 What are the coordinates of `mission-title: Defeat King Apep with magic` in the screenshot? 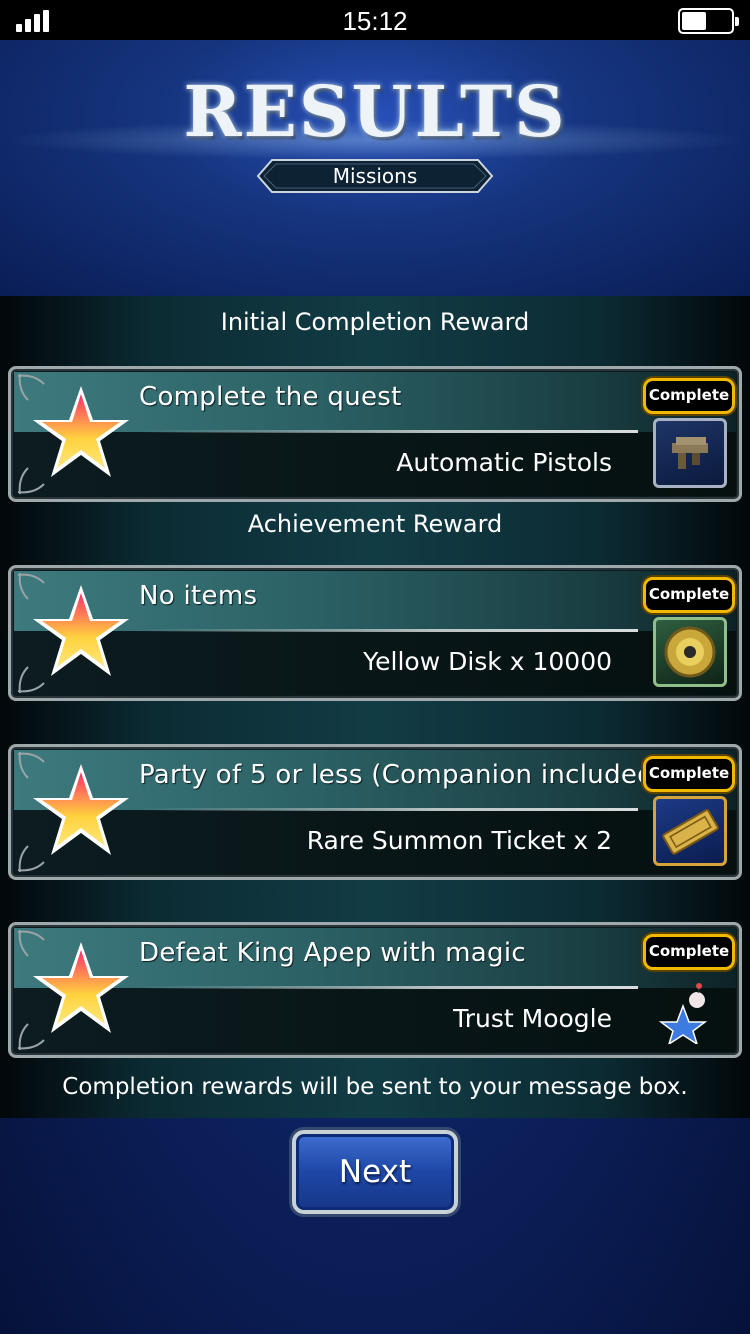 It's located at (332, 953).